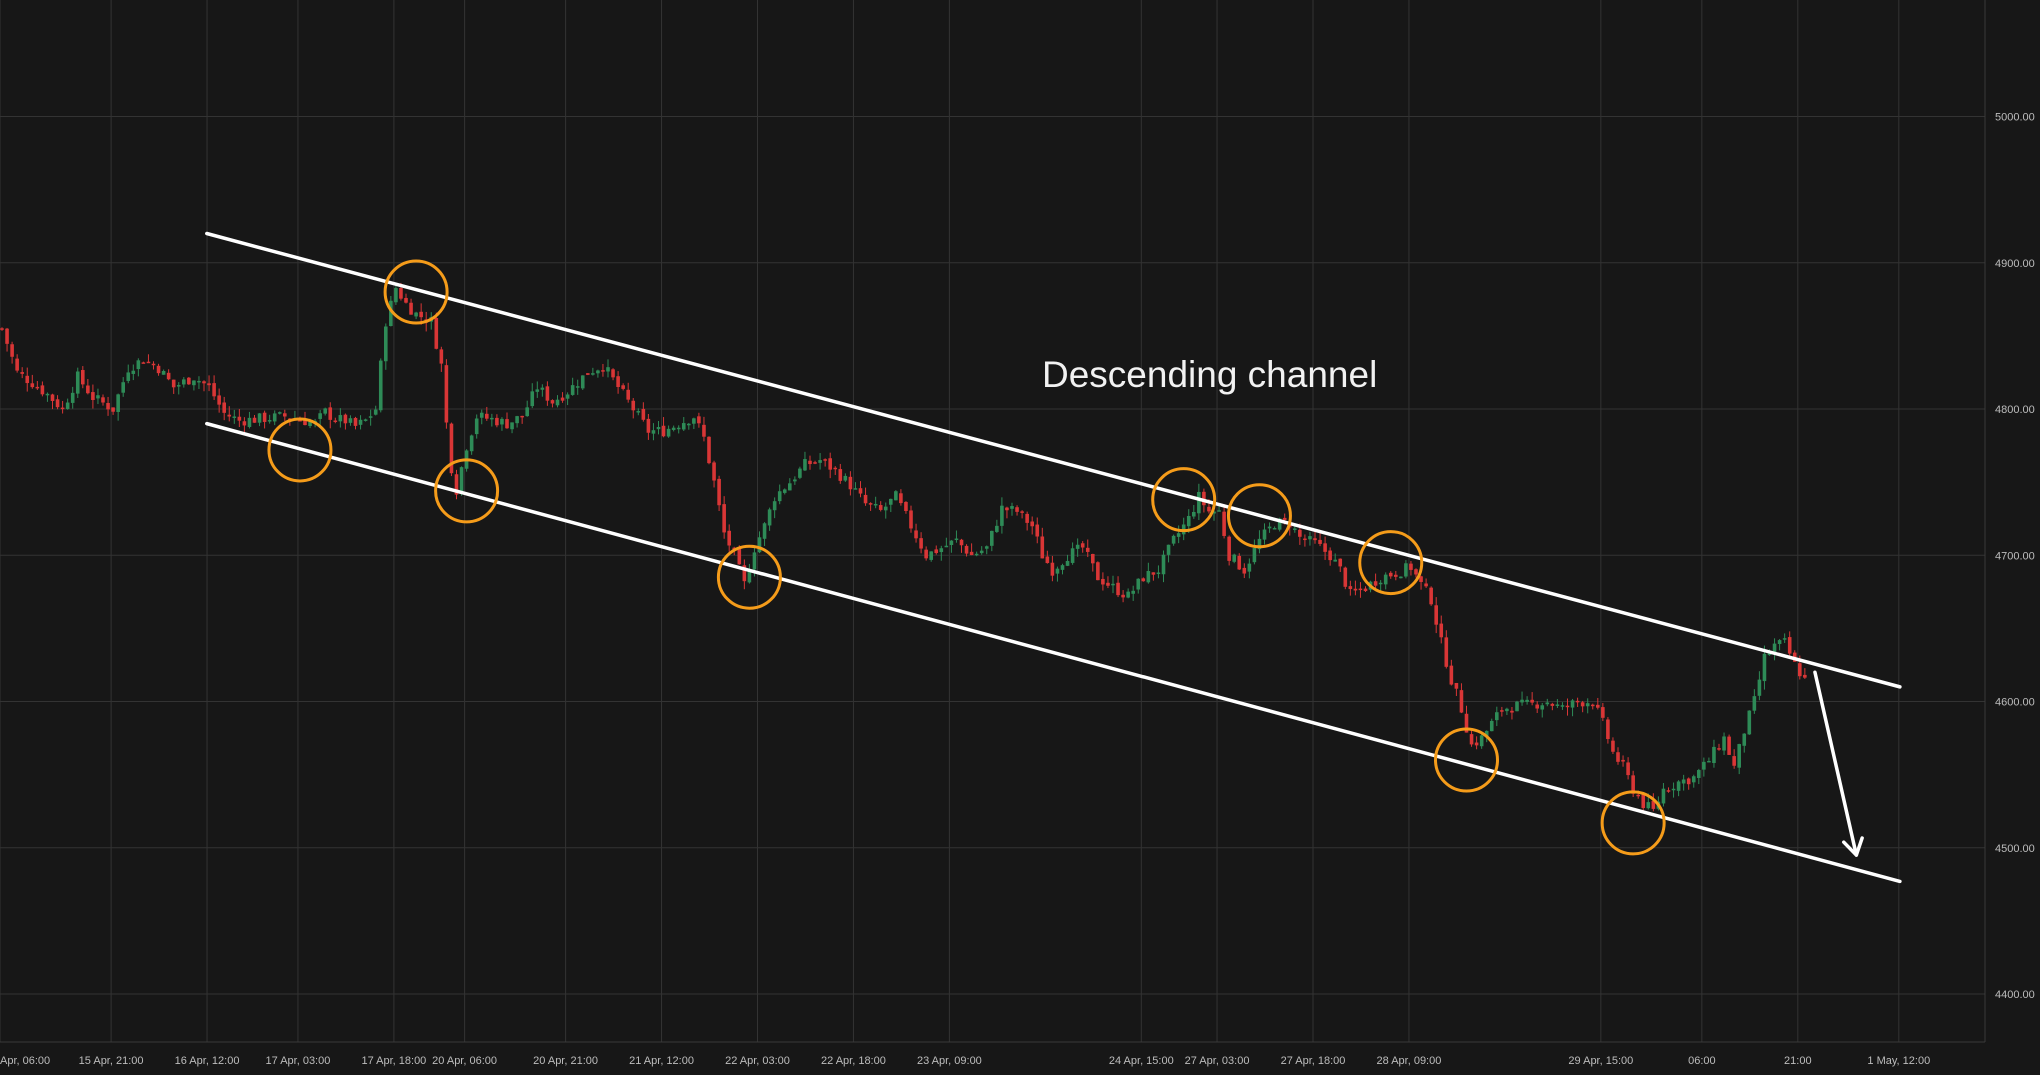  I want to click on time-tick-label: 22 Apr, 03:00, so click(757, 1061).